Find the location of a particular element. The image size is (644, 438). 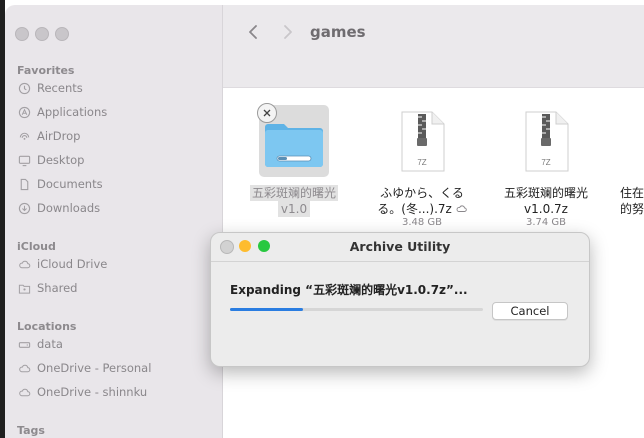

back-button is located at coordinates (253, 32).